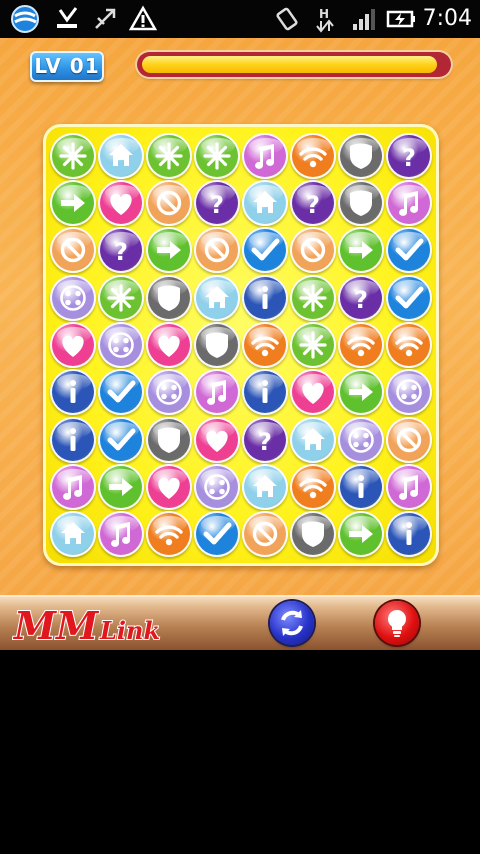 The height and width of the screenshot is (854, 480). I want to click on screen-rotate-icon, so click(287, 19).